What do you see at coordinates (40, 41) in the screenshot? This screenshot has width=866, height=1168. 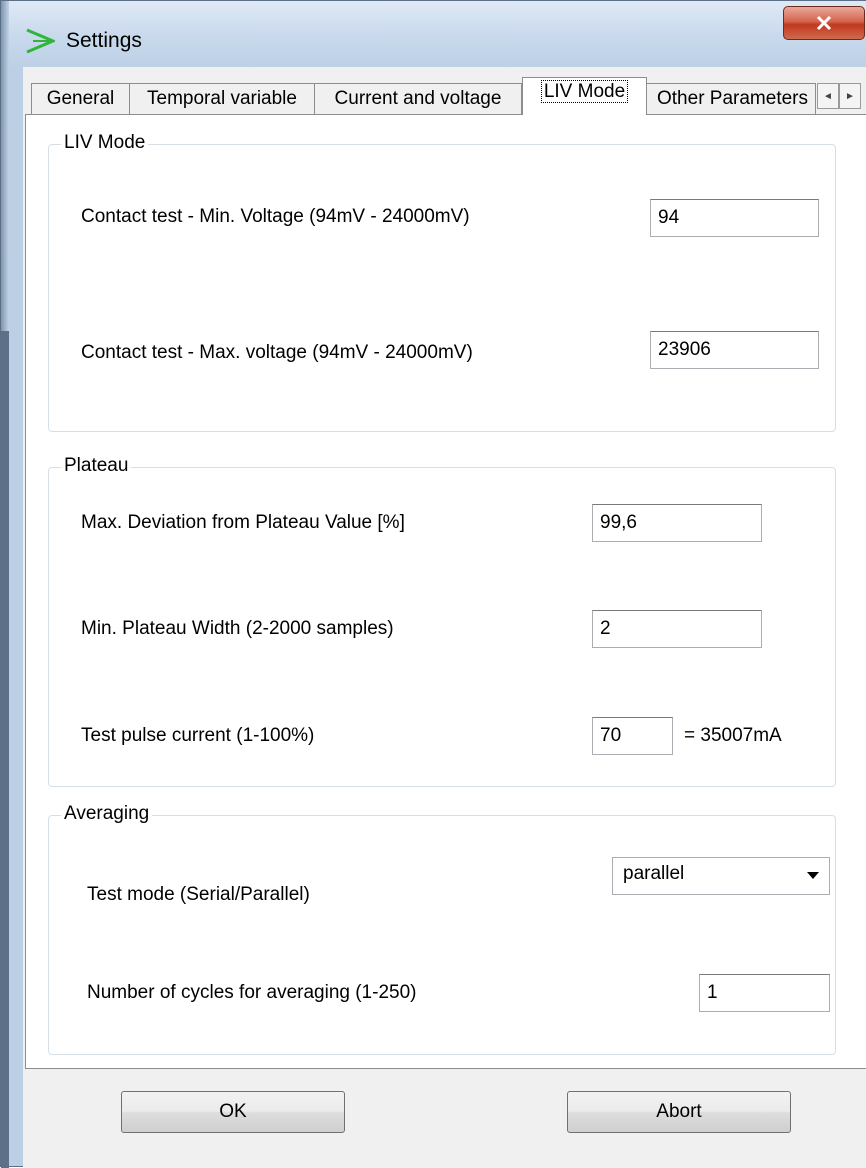 I see `app-arrow-icon` at bounding box center [40, 41].